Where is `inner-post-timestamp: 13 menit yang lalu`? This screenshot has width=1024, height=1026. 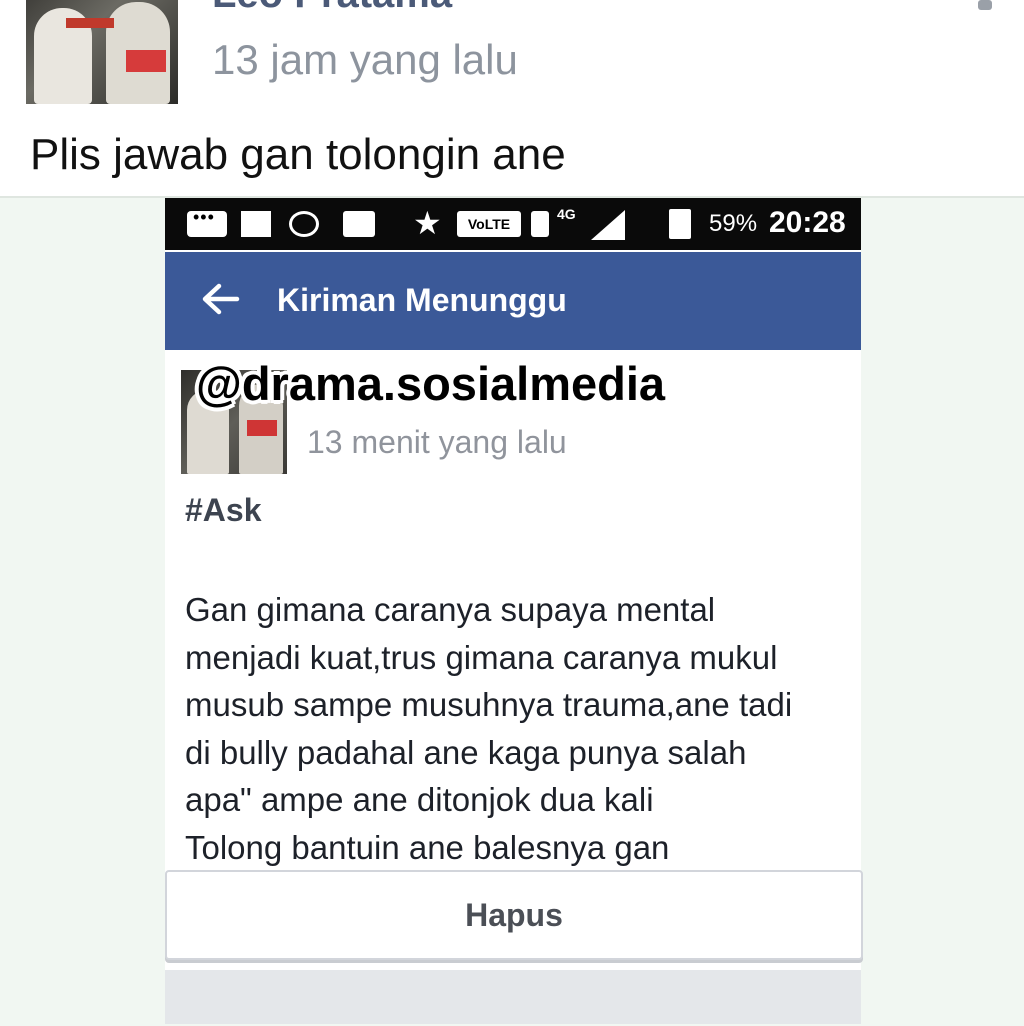
inner-post-timestamp: 13 menit yang lalu is located at coordinates (437, 442).